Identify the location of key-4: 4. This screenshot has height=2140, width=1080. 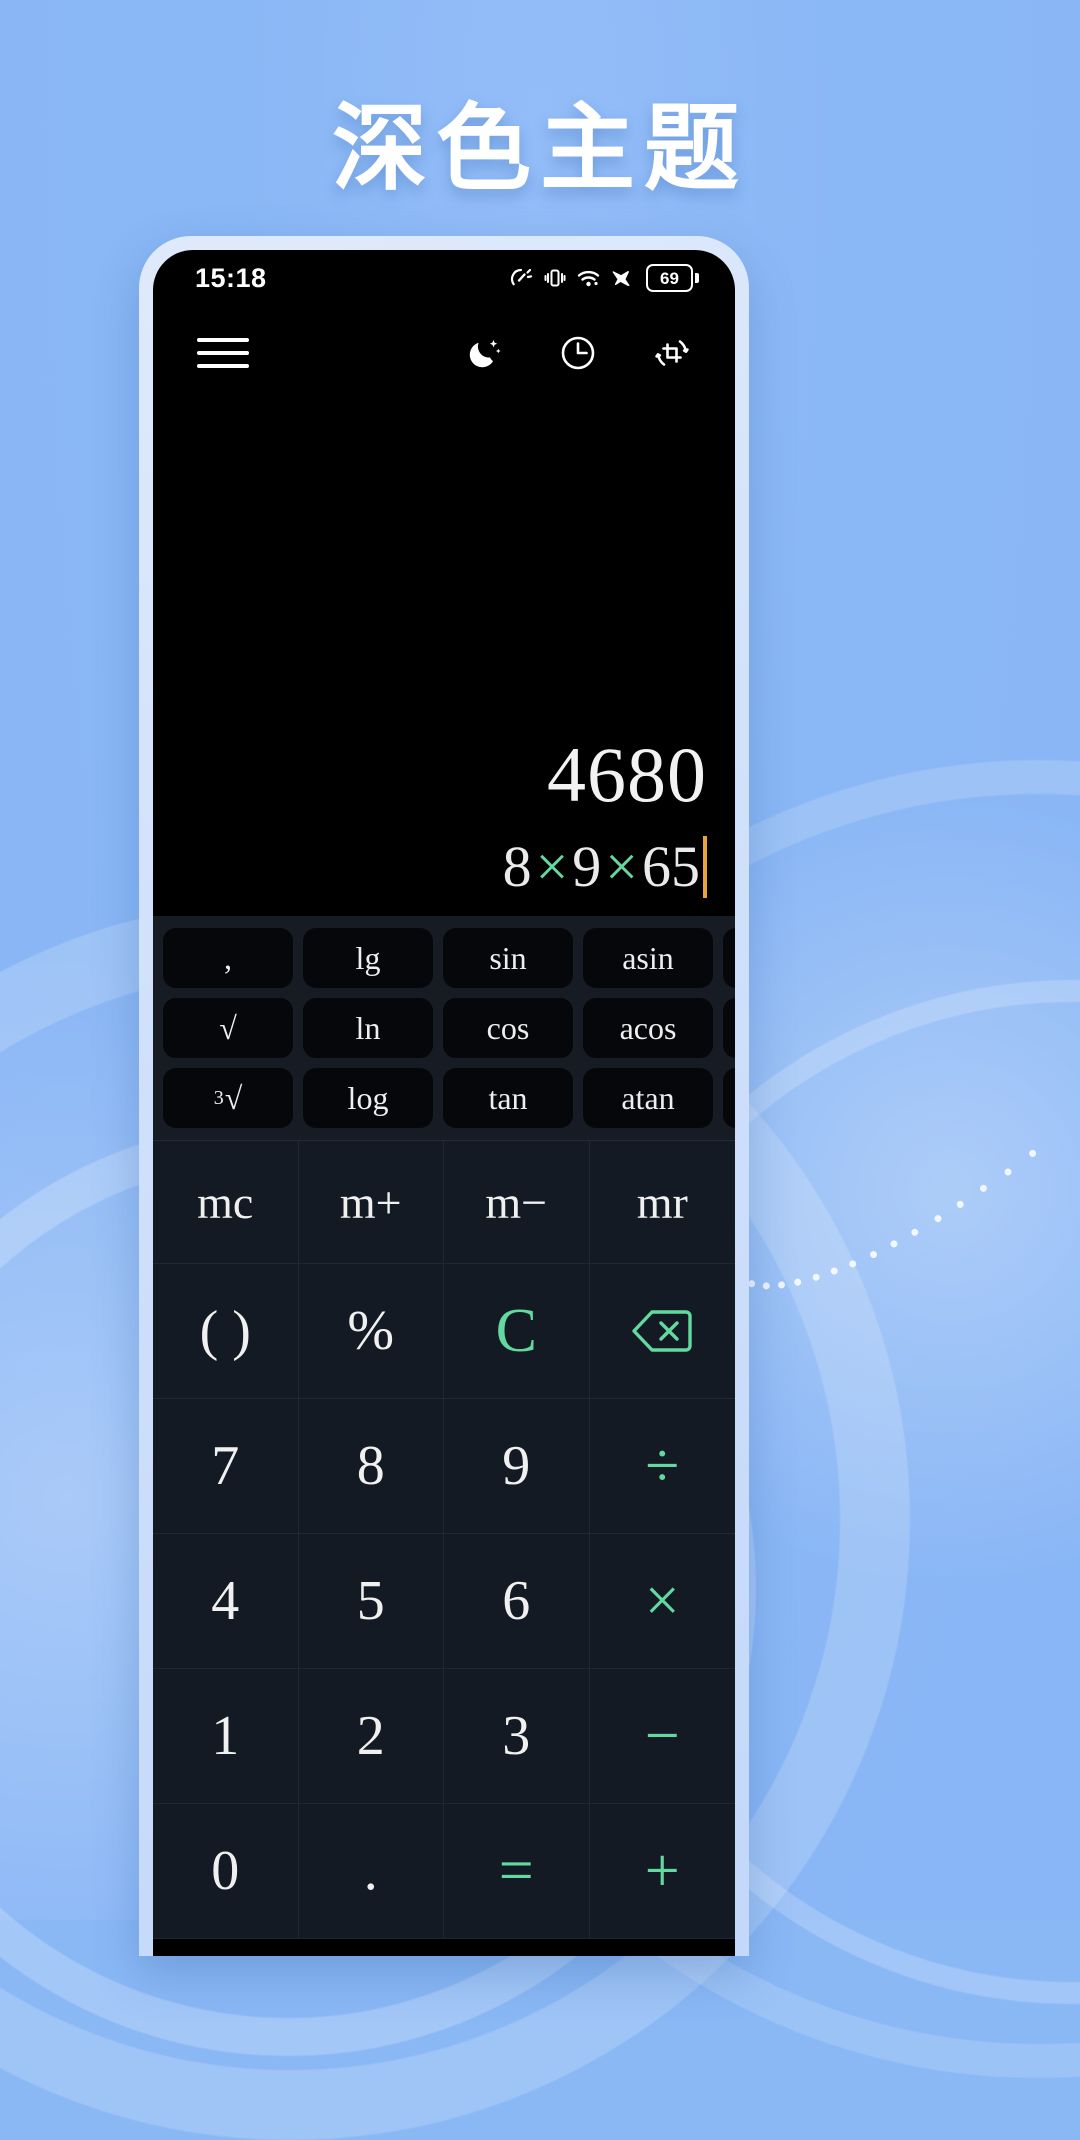
(226, 1601).